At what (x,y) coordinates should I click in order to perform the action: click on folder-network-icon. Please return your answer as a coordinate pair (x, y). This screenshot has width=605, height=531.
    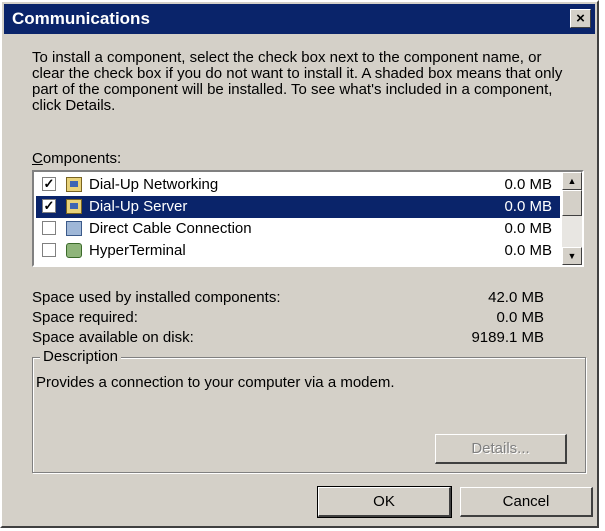
    Looking at the image, I should click on (74, 184).